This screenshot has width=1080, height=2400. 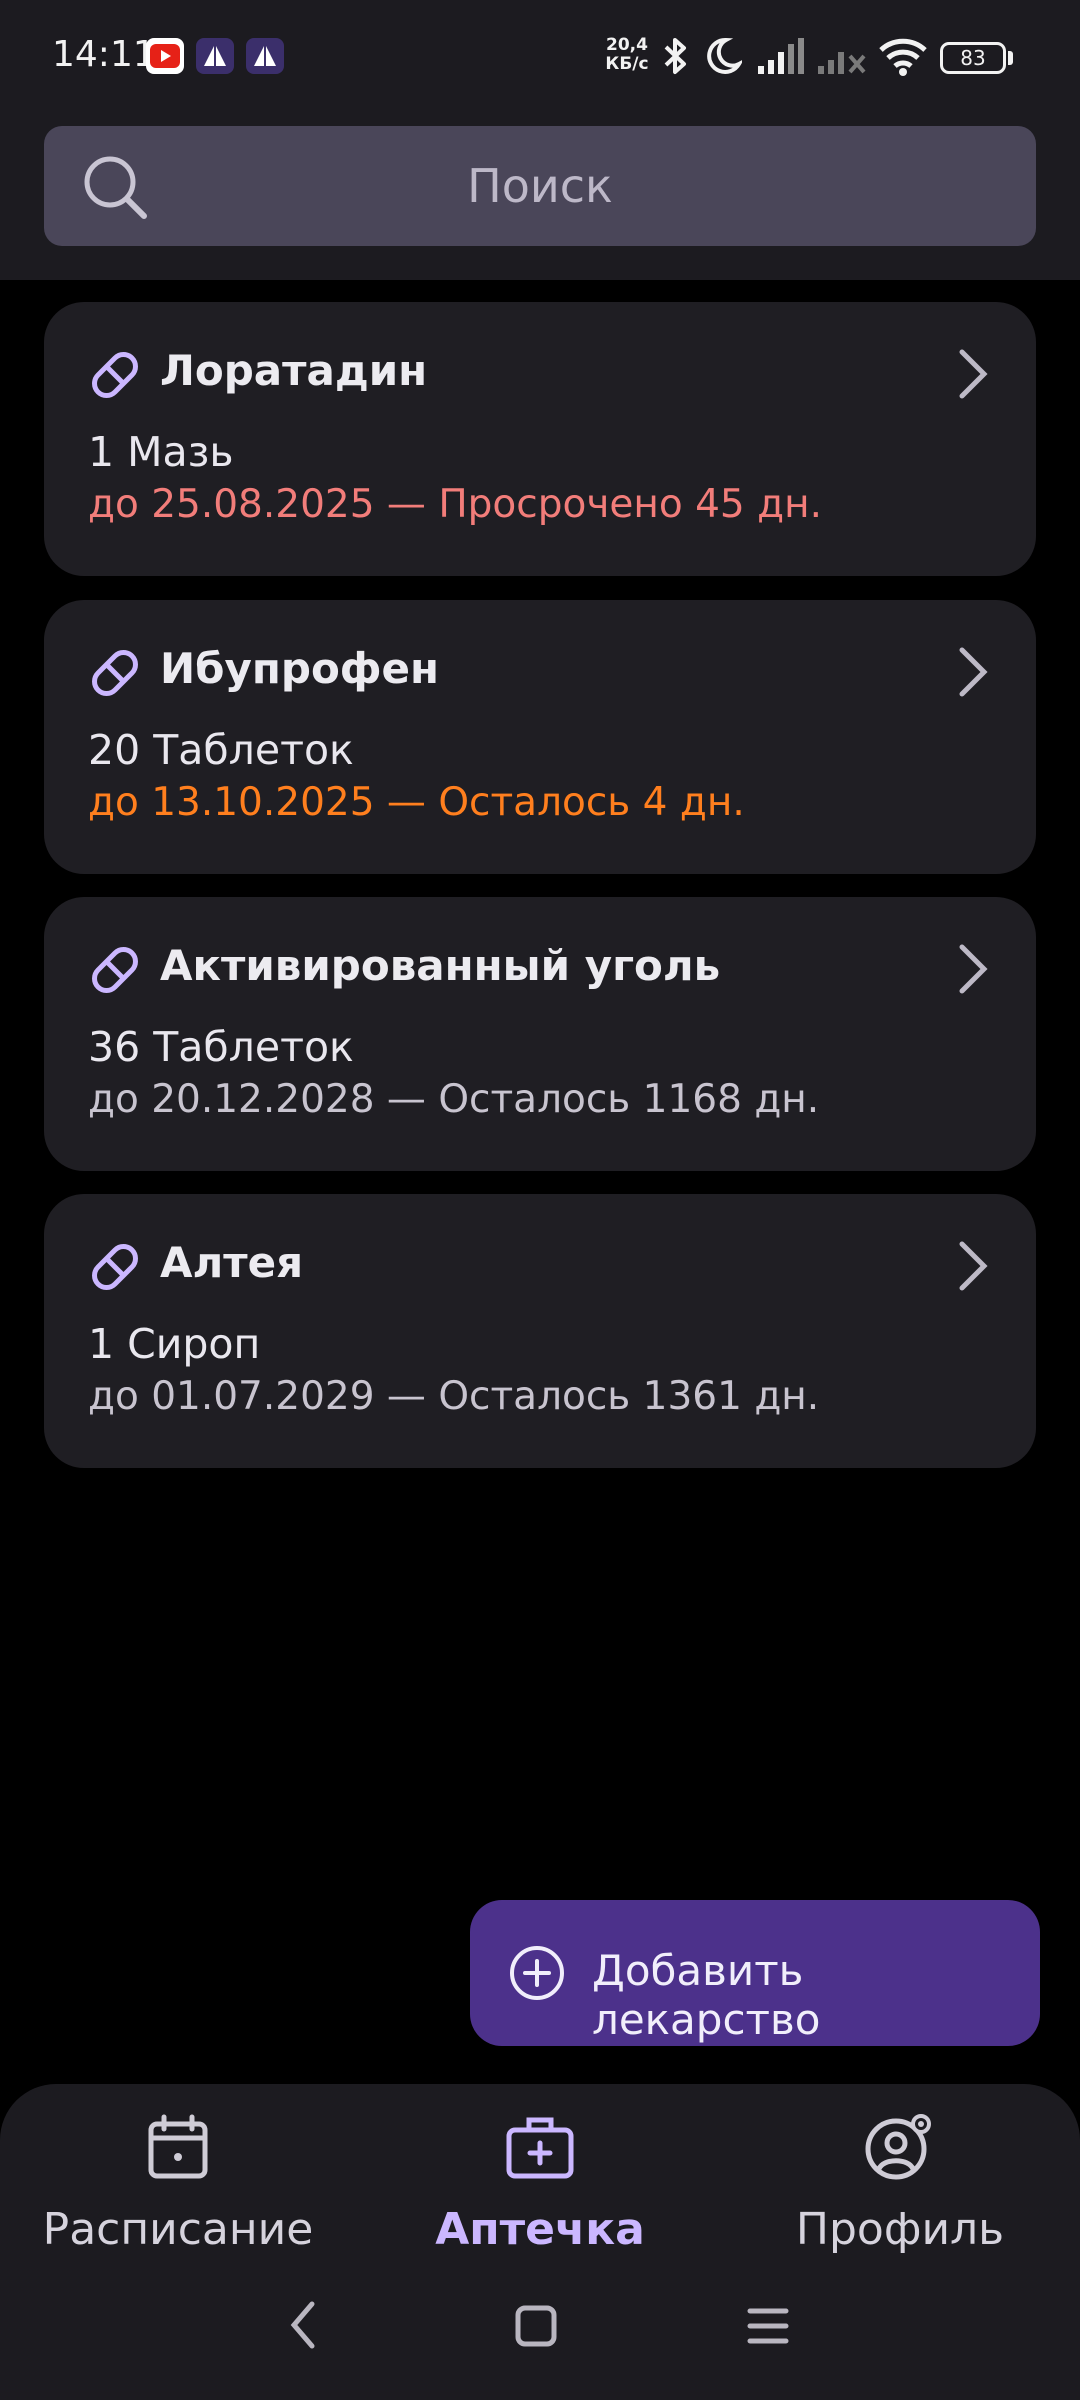 I want to click on wifi-icon, so click(x=903, y=57).